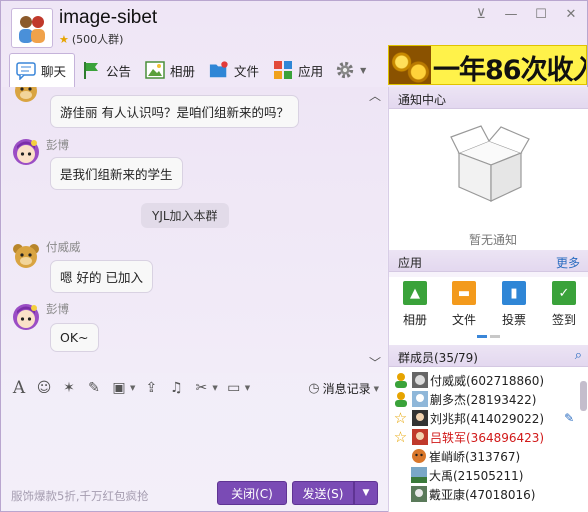 This screenshot has height=512, width=588. I want to click on tab-files: 文件, so click(235, 70).